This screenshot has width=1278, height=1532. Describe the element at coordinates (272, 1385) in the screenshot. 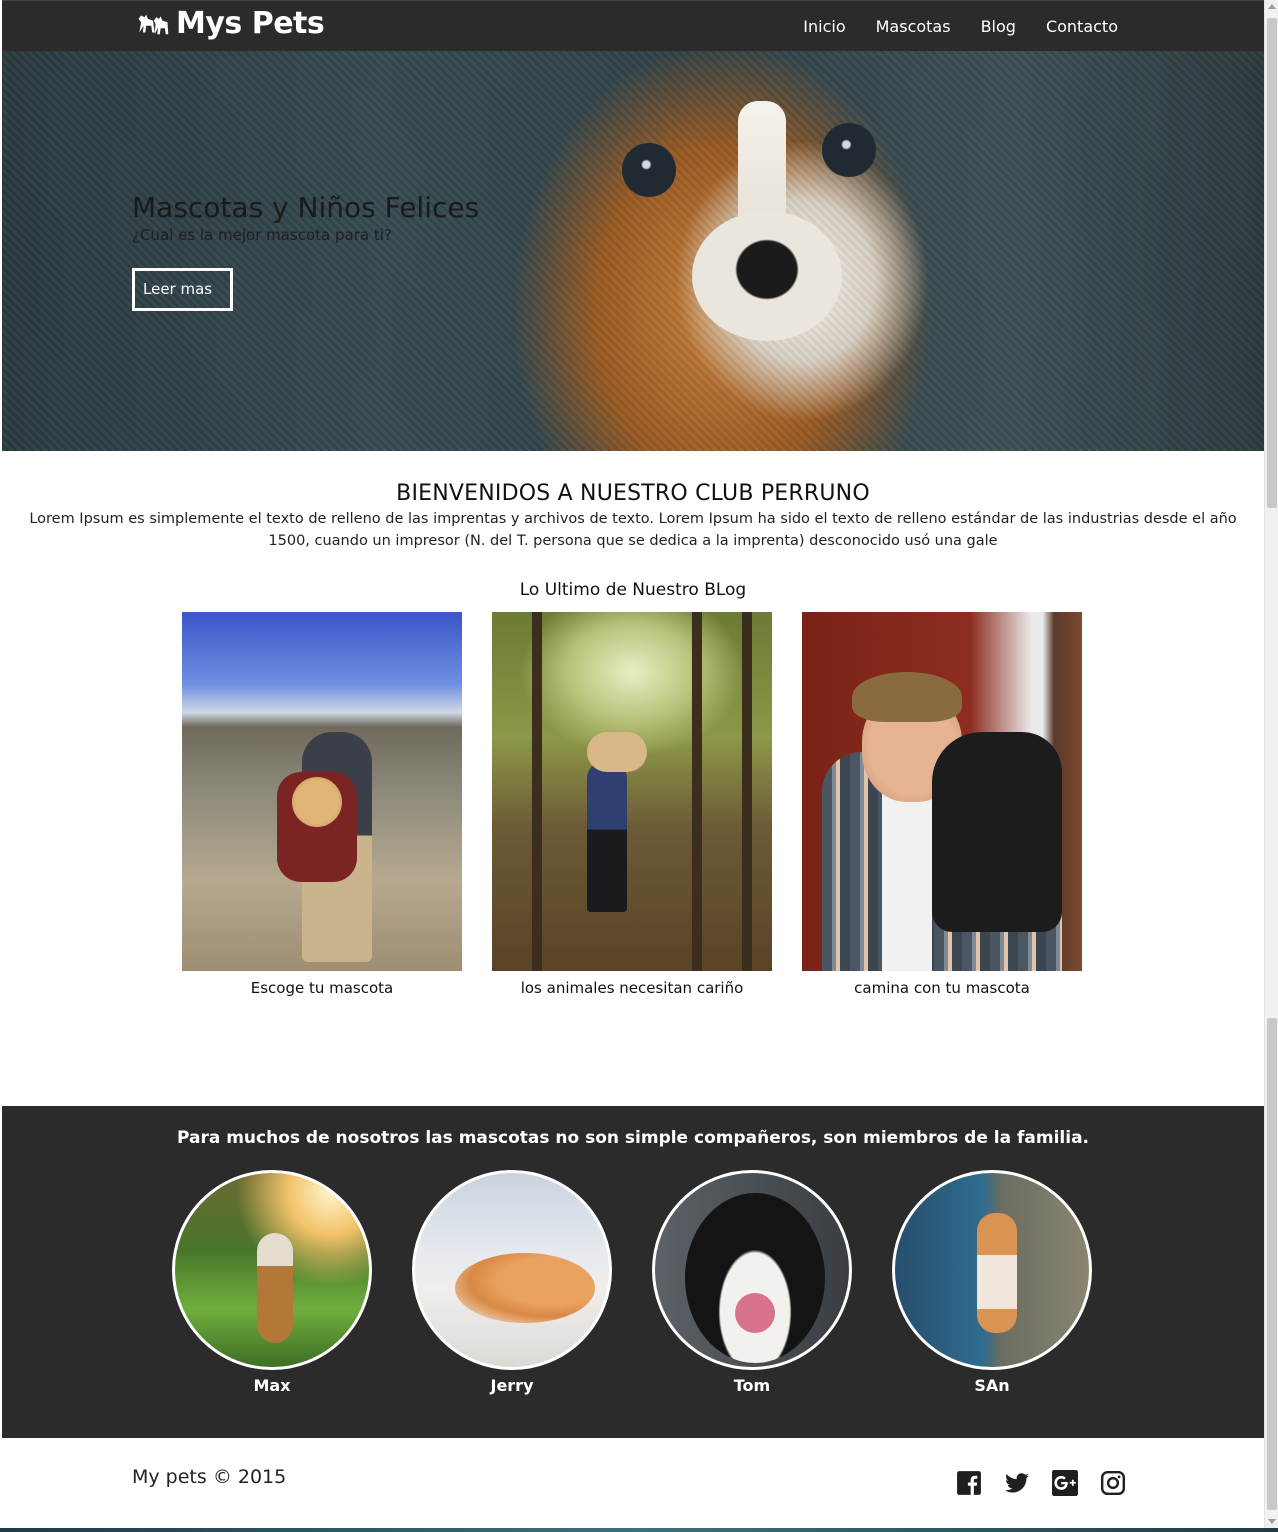

I see `pet-name: Max` at that location.